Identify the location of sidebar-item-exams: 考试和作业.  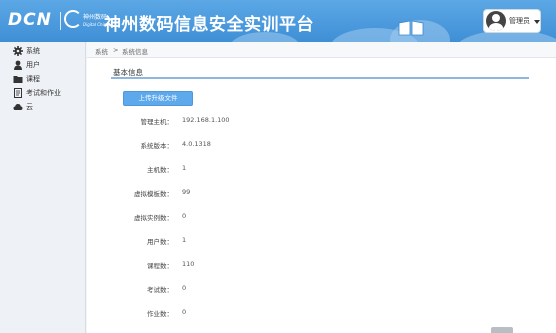
(43, 94).